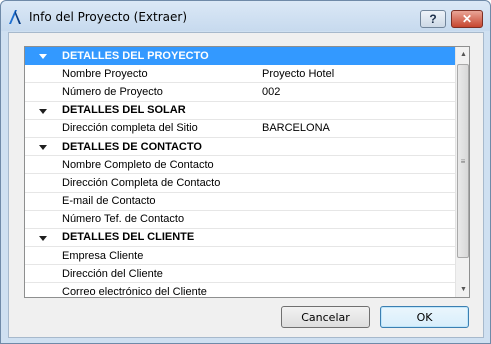  Describe the element at coordinates (108, 17) in the screenshot. I see `window-title: Info del Proyecto (Extraer)` at that location.